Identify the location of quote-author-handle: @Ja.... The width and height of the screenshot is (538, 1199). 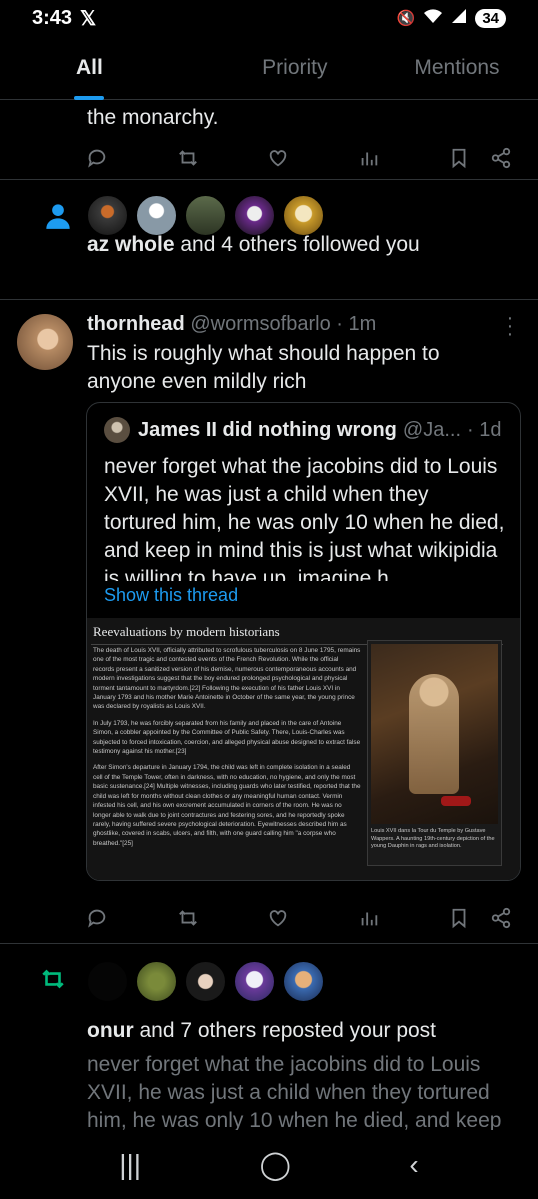
(432, 430).